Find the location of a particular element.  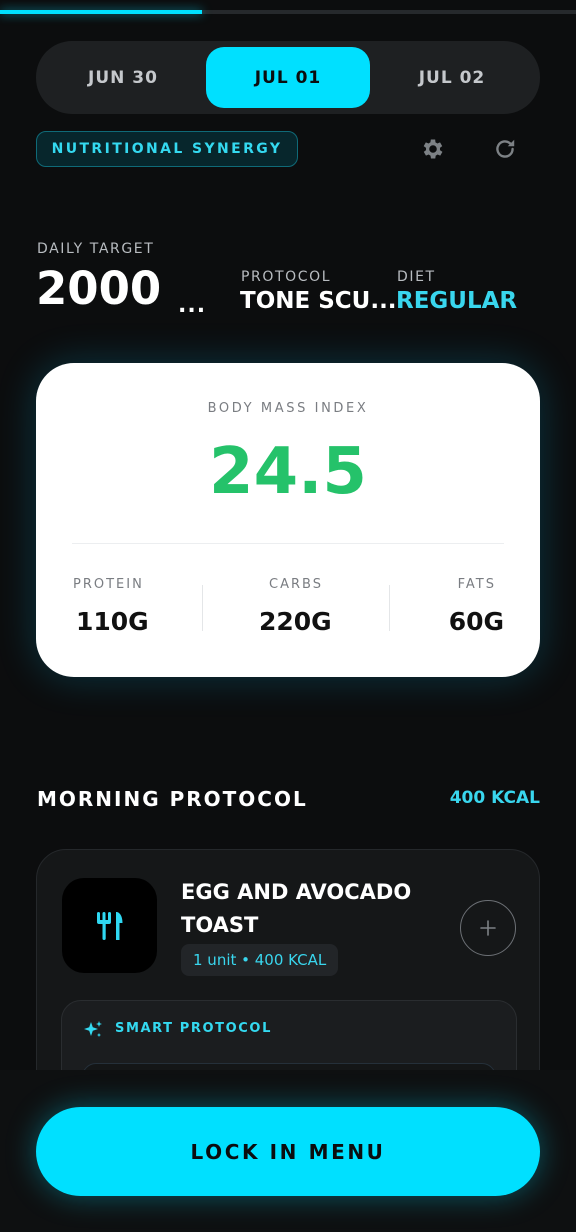

bottom-action-bar: LOCK IN MENU is located at coordinates (288, 1151).